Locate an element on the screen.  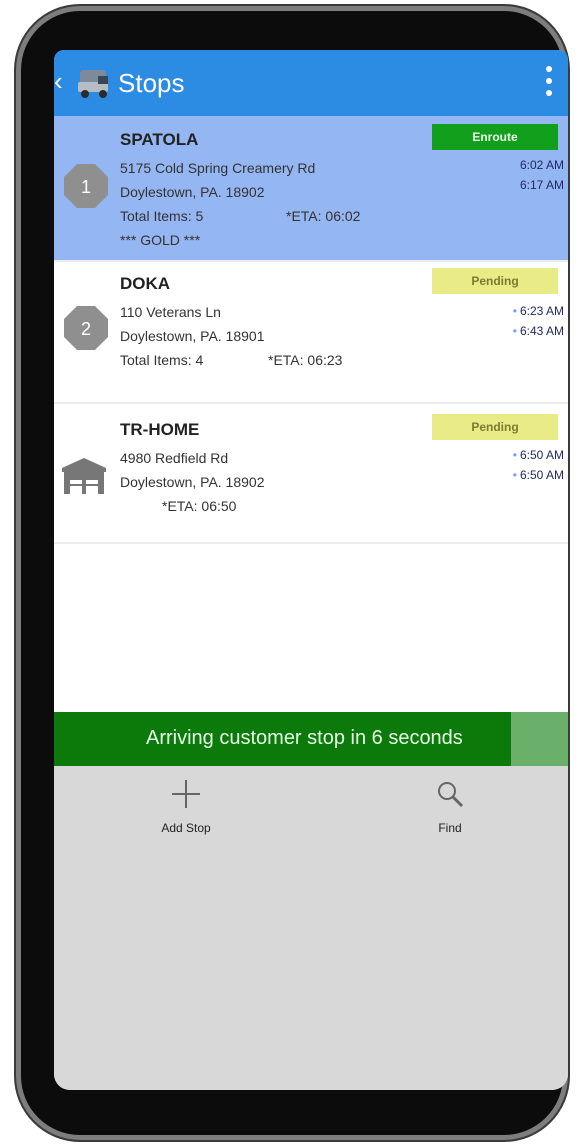
stop-time-end-value: 6:50 AM is located at coordinates (541, 475).